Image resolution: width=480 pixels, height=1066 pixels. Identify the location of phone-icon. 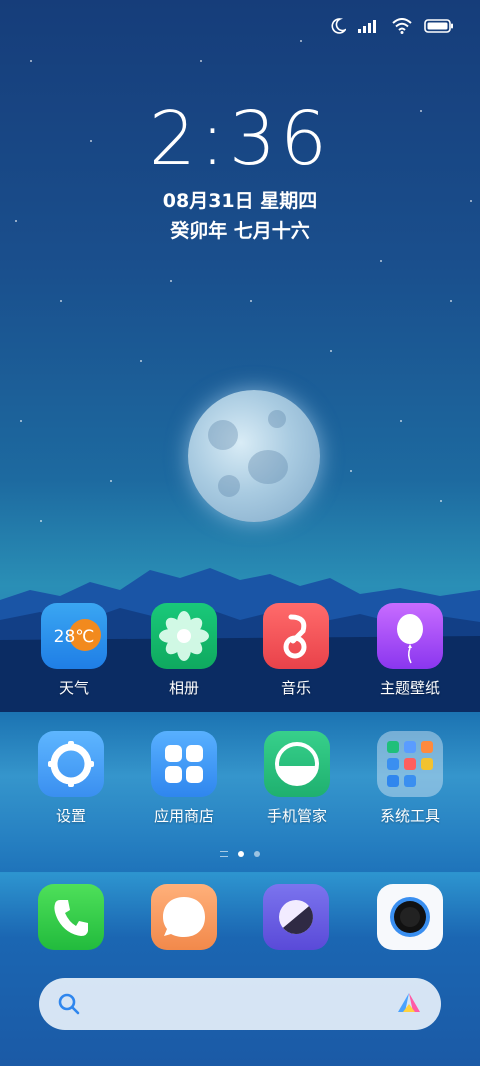
(71, 917).